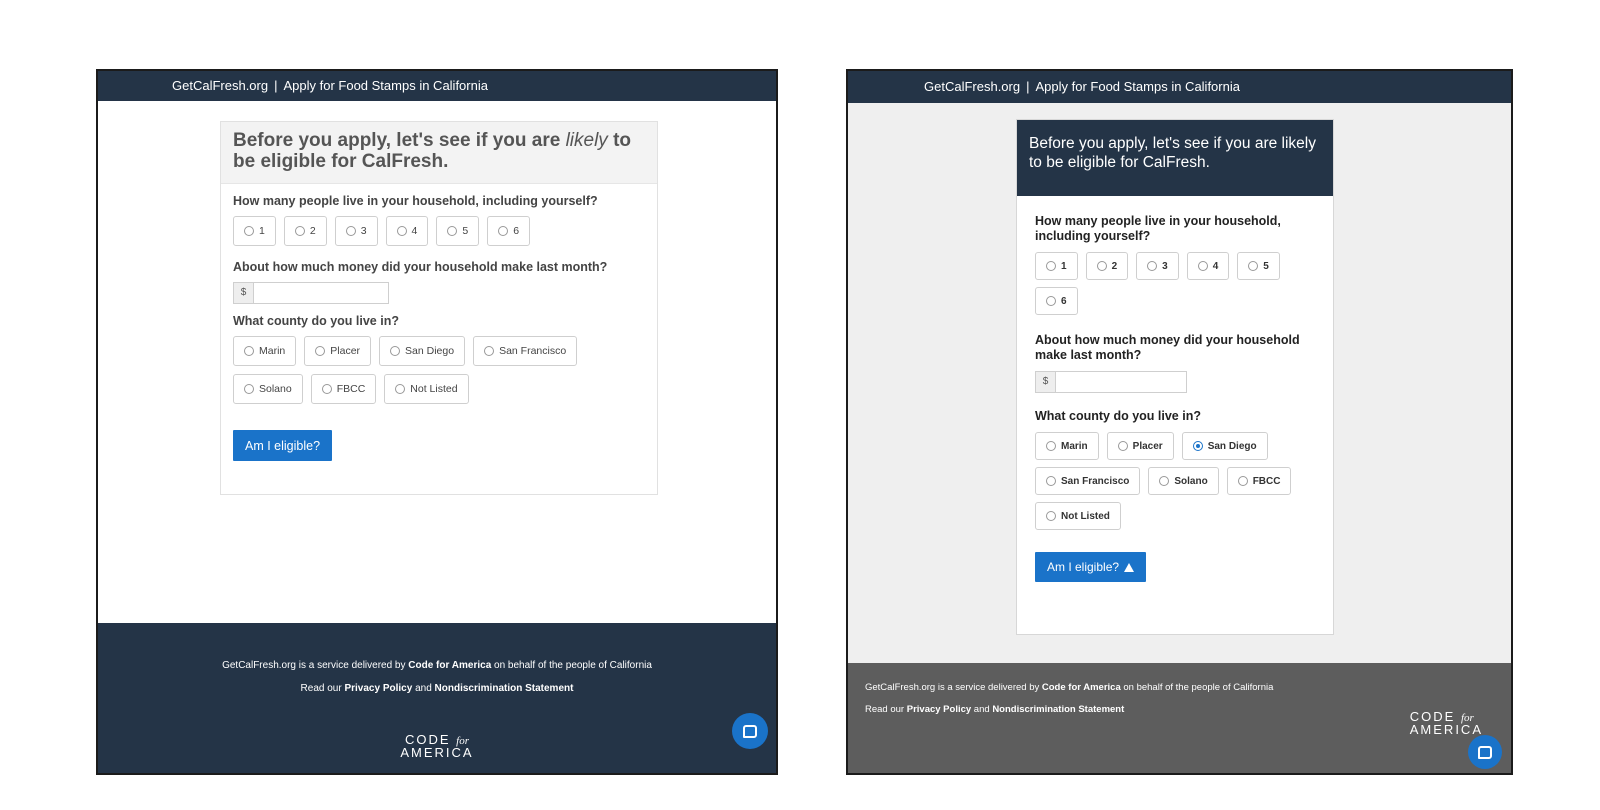  I want to click on household-option-label: 4, so click(414, 231).